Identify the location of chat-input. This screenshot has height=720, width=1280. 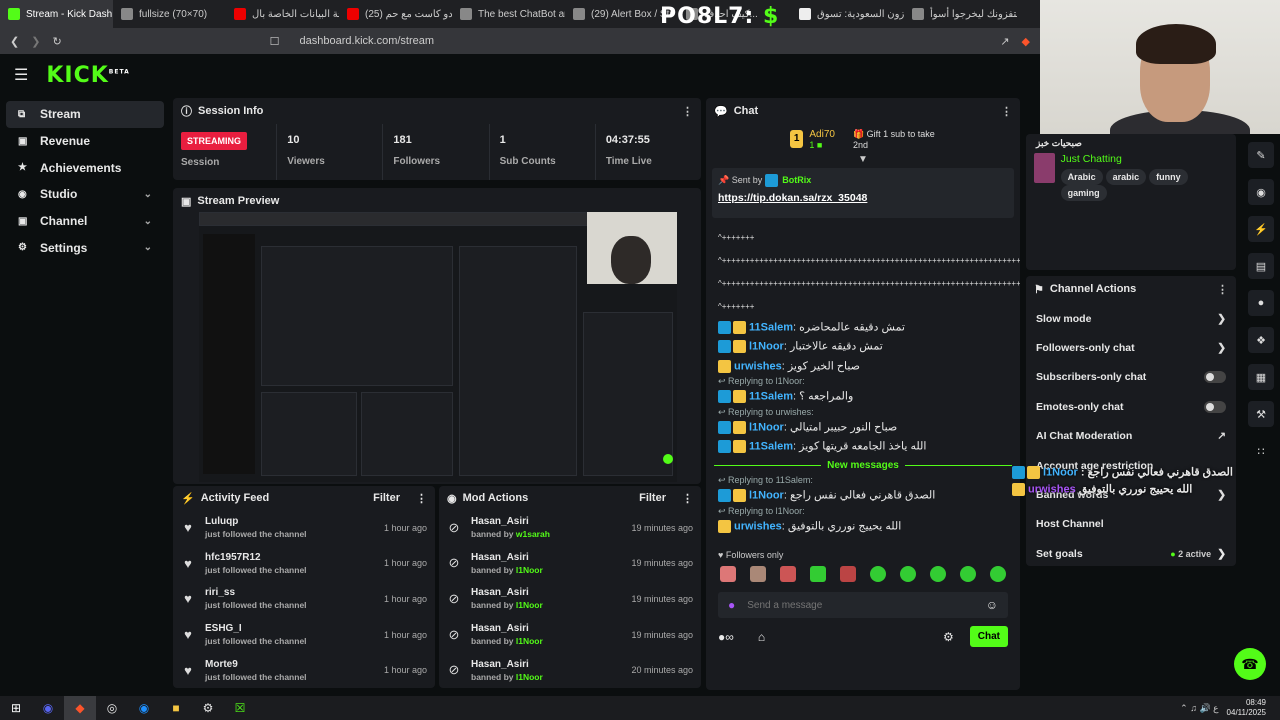
(860, 605).